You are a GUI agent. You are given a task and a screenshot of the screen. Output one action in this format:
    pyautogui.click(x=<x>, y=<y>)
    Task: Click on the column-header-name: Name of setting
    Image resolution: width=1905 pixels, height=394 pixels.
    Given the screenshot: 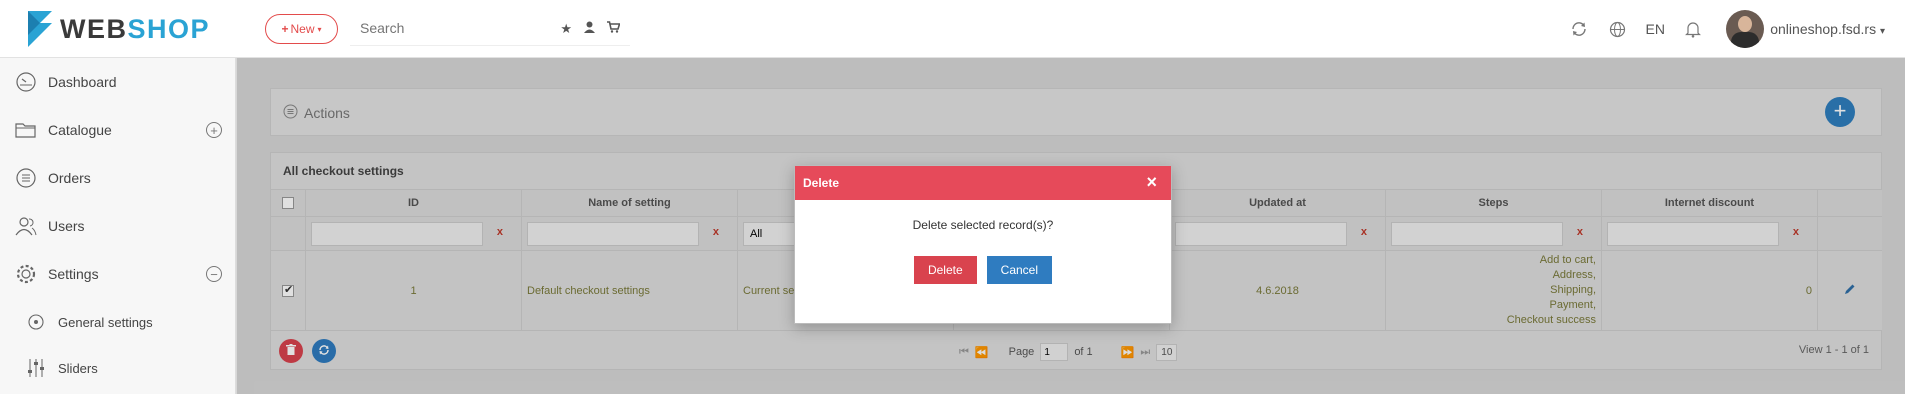 What is the action you would take?
    pyautogui.click(x=630, y=203)
    